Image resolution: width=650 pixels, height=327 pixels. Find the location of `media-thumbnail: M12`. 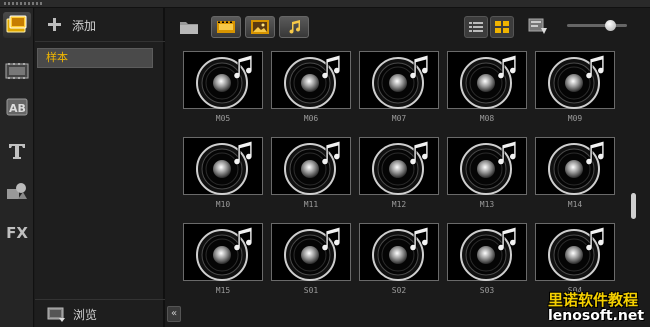

media-thumbnail: M12 is located at coordinates (399, 174).